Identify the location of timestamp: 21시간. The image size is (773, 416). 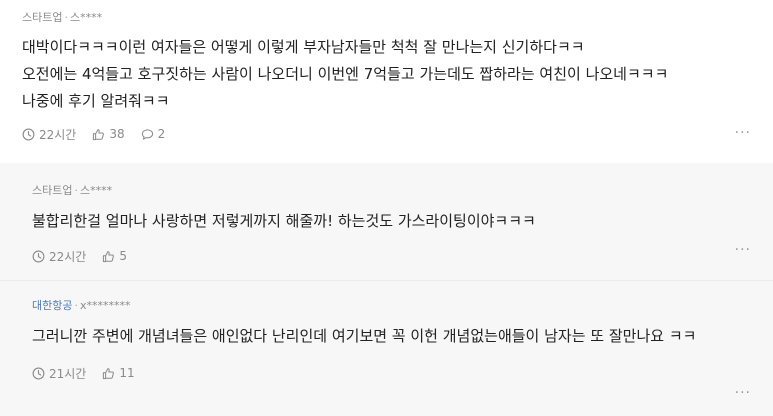
(59, 373).